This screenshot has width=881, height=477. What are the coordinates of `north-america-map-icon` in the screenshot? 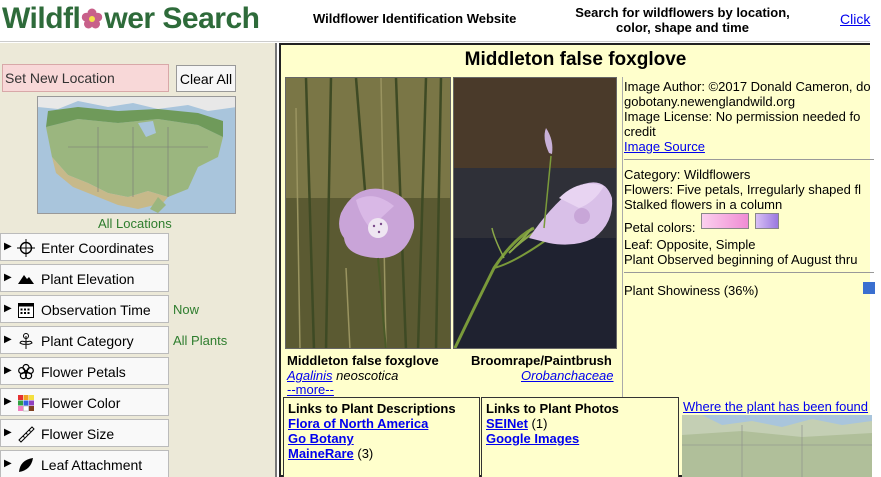 It's located at (136, 155).